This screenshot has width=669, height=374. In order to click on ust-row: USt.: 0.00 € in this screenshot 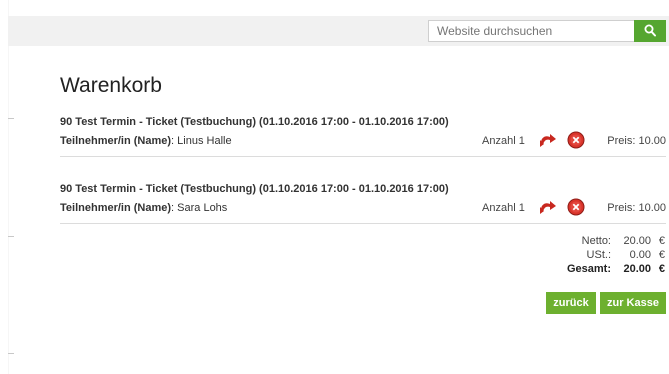, I will do `click(616, 256)`.